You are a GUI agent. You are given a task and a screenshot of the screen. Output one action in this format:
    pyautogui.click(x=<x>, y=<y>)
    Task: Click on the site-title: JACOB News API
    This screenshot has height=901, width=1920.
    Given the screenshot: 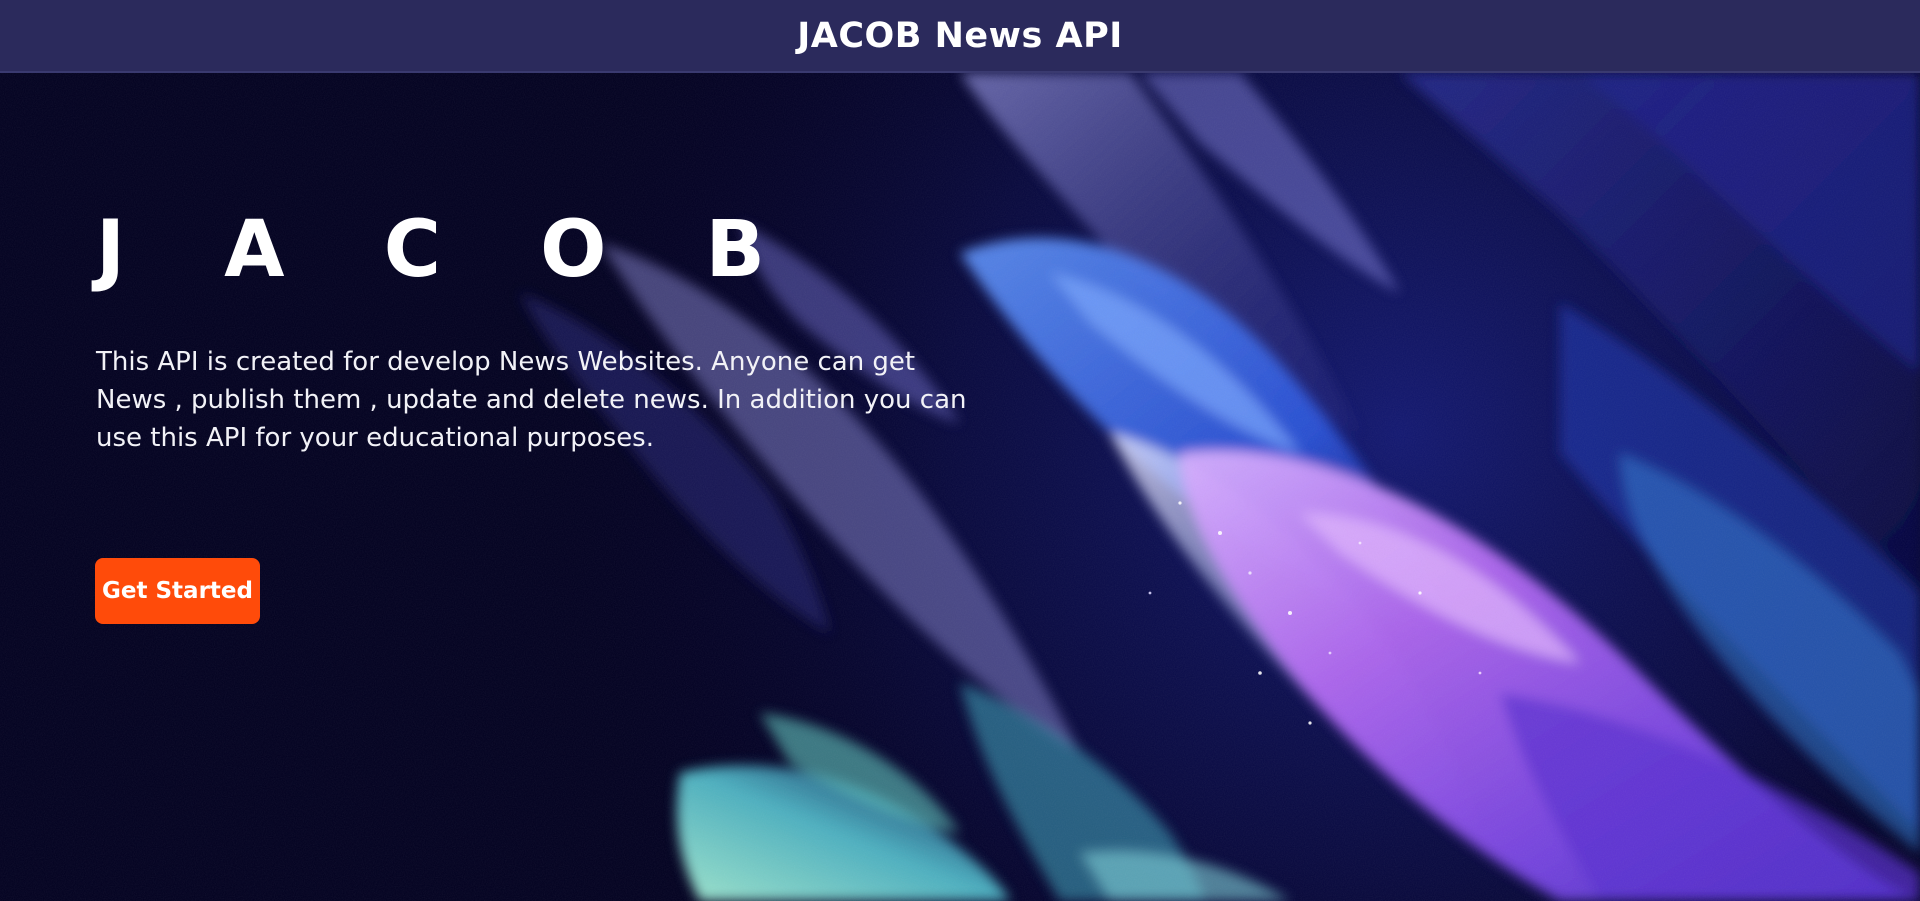 What is the action you would take?
    pyautogui.click(x=960, y=35)
    